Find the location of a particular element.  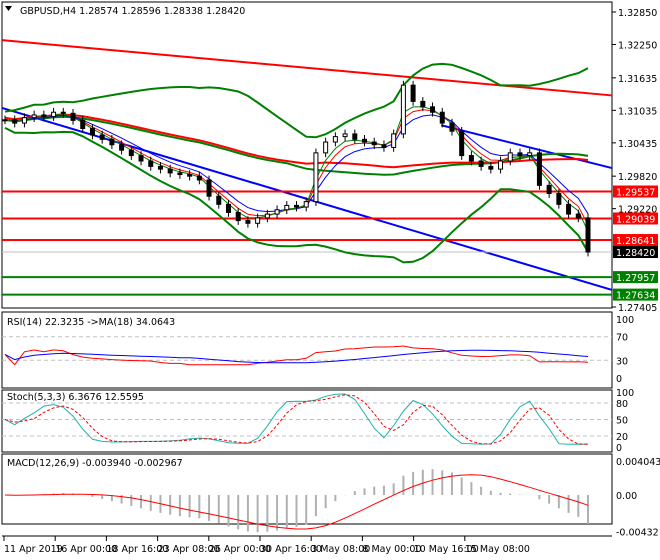

rsi-line is located at coordinates (296, 355).